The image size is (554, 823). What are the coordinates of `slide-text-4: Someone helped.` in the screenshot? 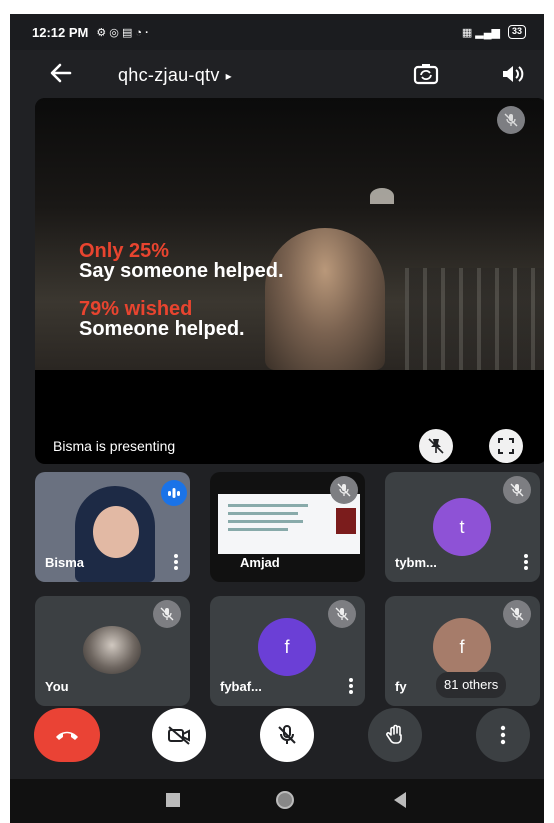 It's located at (162, 329).